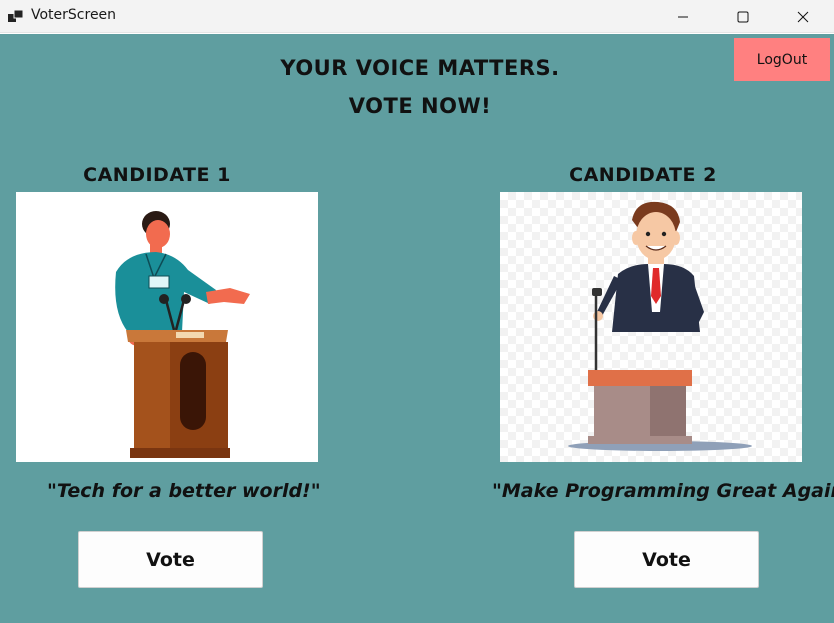 This screenshot has width=834, height=623. I want to click on maximize-button, so click(743, 16).